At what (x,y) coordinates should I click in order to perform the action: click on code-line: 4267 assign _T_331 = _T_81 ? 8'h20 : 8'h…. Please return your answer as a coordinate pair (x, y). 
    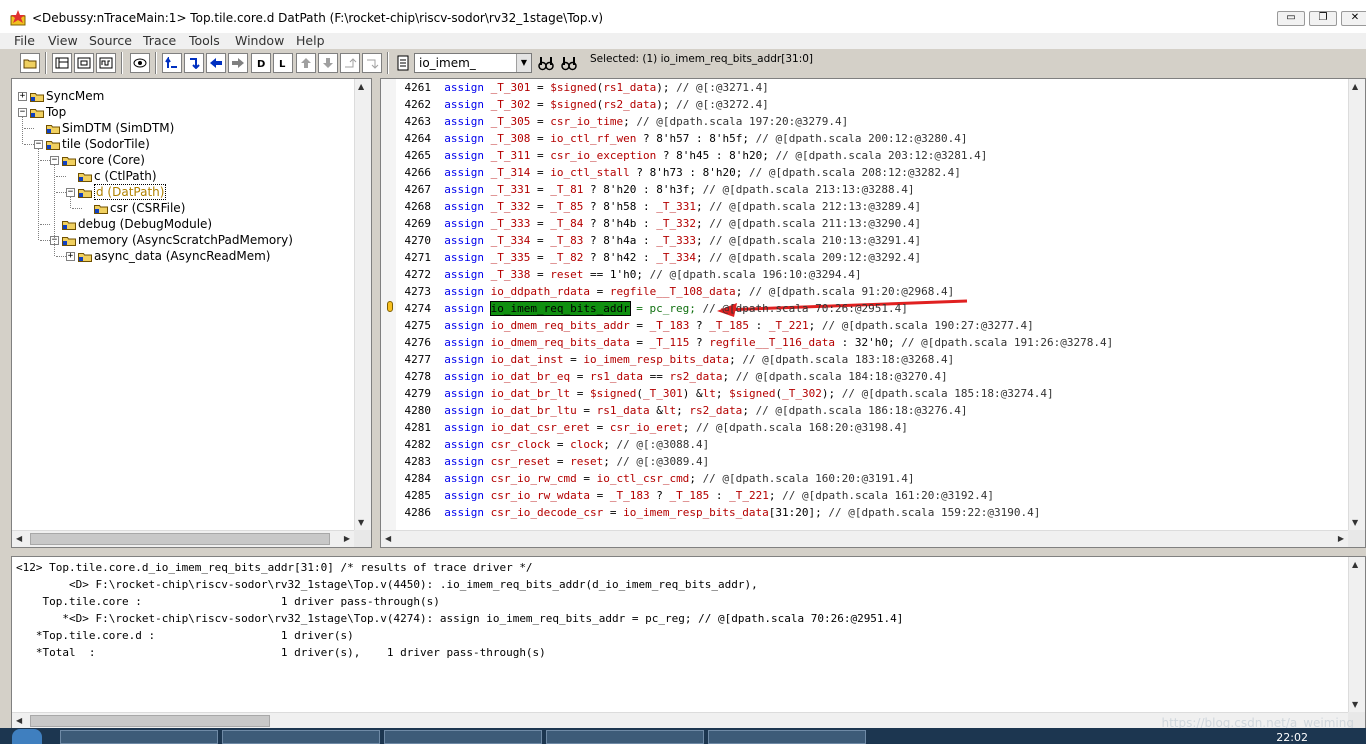
    Looking at the image, I should click on (658, 189).